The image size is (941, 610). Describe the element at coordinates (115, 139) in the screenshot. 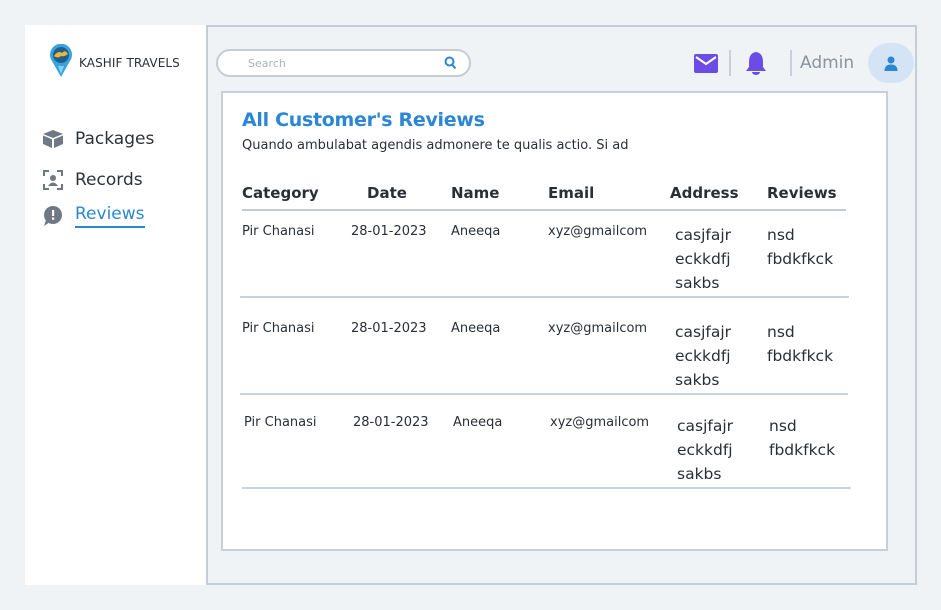

I see `sidebar-item-label: Packages` at that location.